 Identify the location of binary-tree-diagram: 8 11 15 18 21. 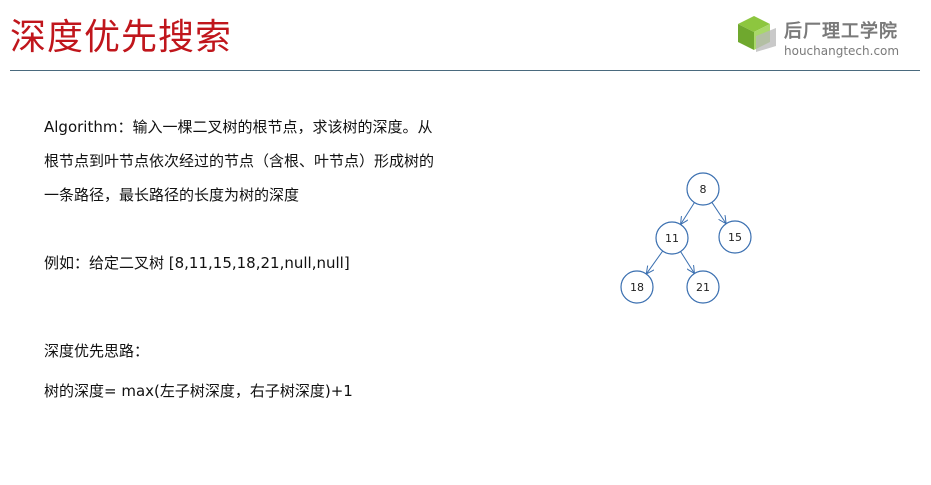
(686, 238).